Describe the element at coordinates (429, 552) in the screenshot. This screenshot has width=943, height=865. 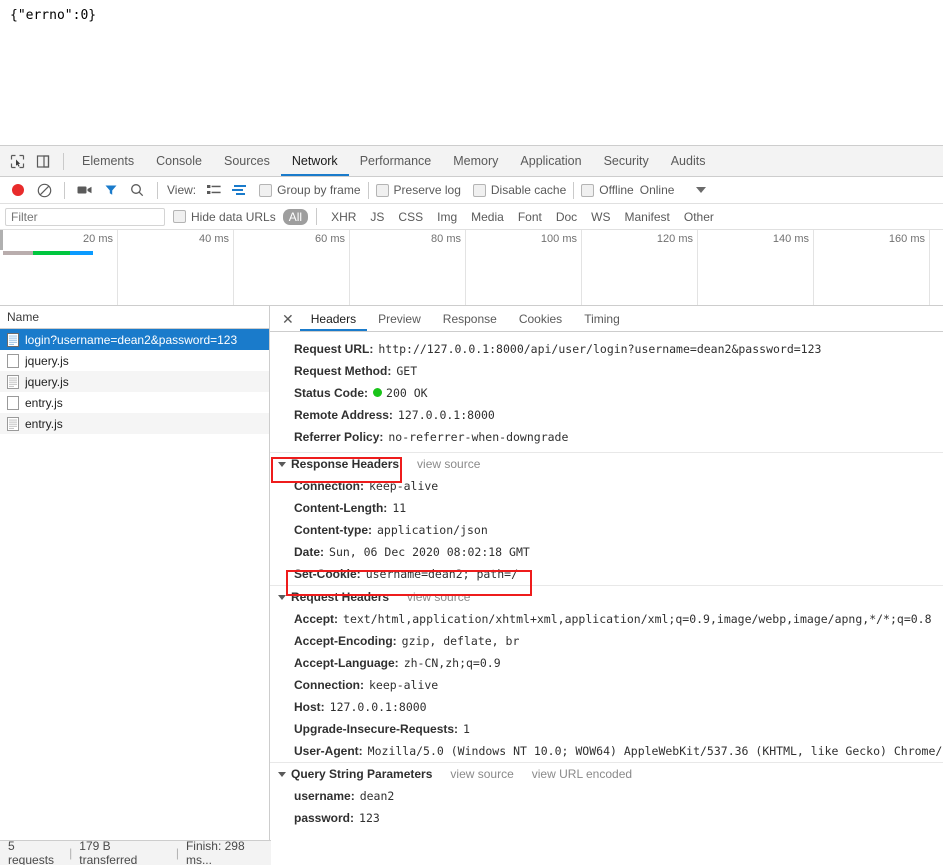
I see `header-value: Sun, 06 Dec 2020 08:02:18 GMT` at that location.